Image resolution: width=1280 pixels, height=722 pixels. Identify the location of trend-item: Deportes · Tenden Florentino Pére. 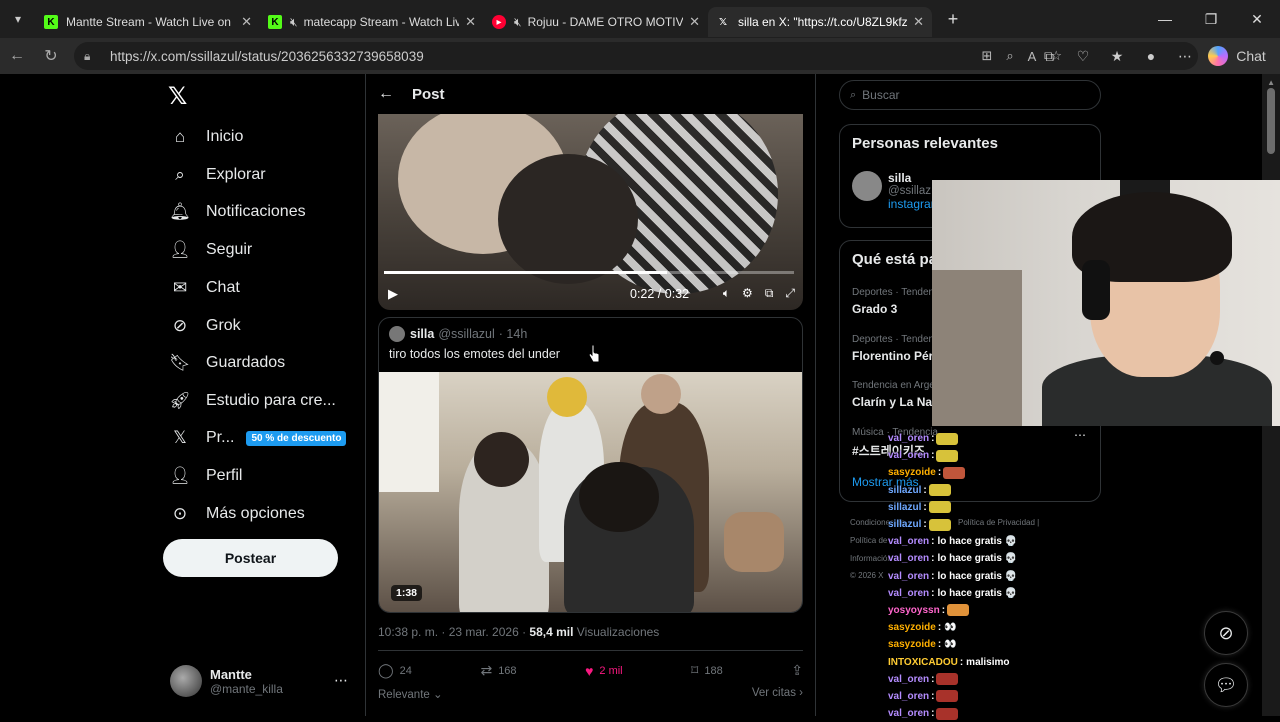
(896, 348).